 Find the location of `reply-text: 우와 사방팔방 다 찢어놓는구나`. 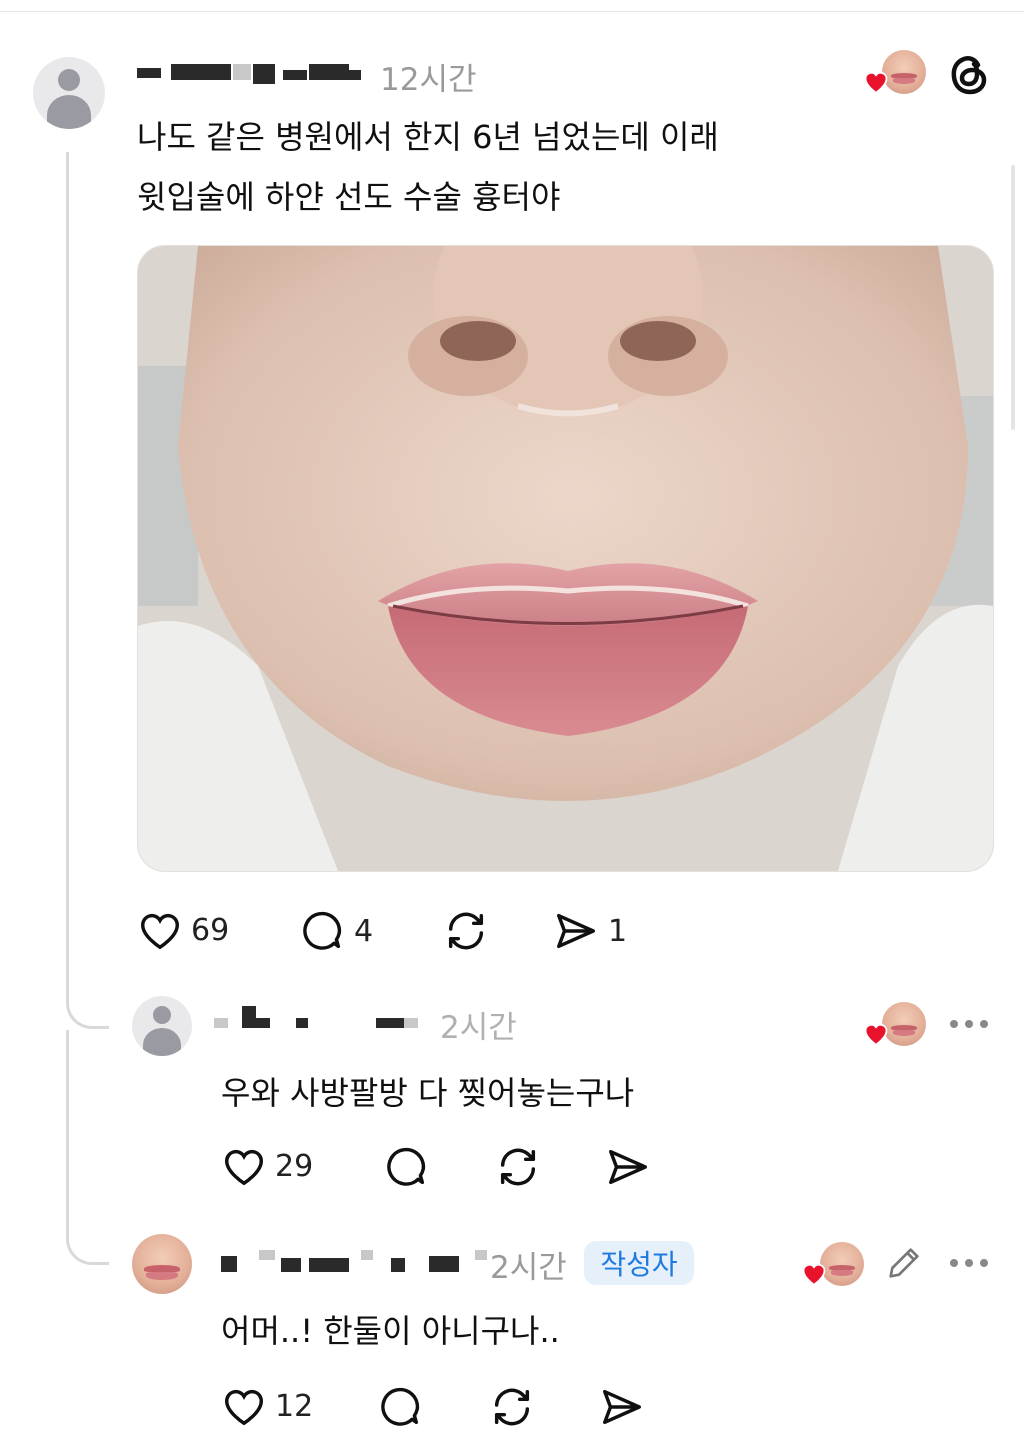

reply-text: 우와 사방팔방 다 찢어놓는구나 is located at coordinates (428, 1093).